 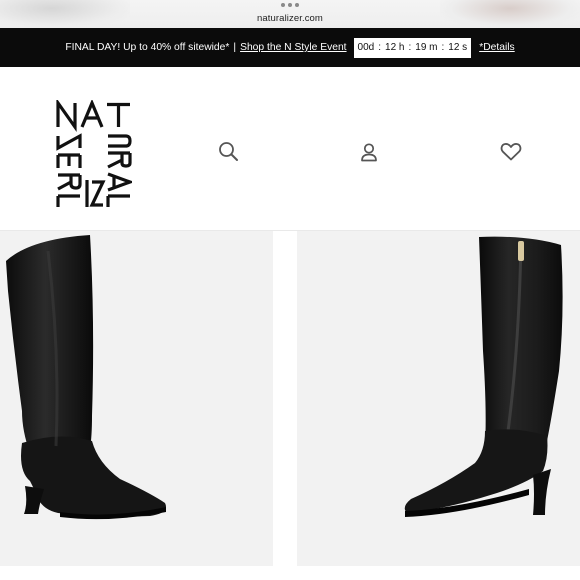 I want to click on naturalizer-logo, so click(x=95, y=153).